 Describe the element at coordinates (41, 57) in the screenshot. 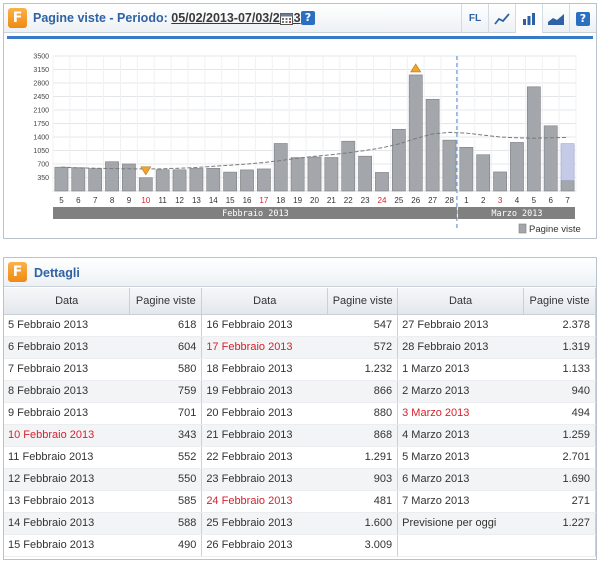

I see `y-tick-label: 3500` at that location.